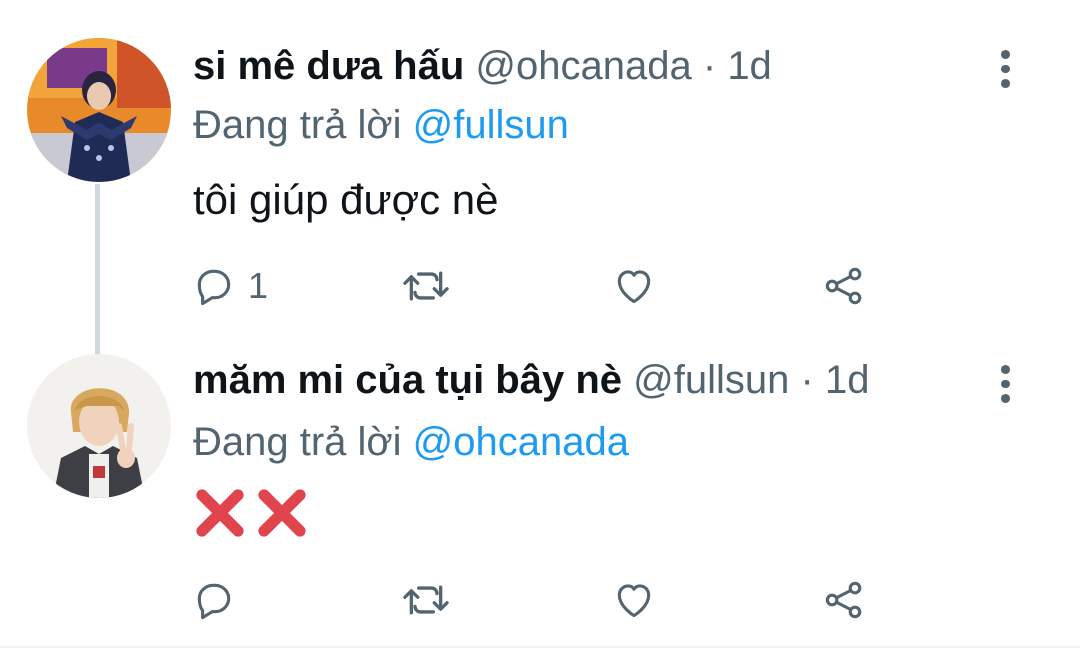 This screenshot has width=1080, height=648. Describe the element at coordinates (258, 285) in the screenshot. I see `reply-count: 1` at that location.